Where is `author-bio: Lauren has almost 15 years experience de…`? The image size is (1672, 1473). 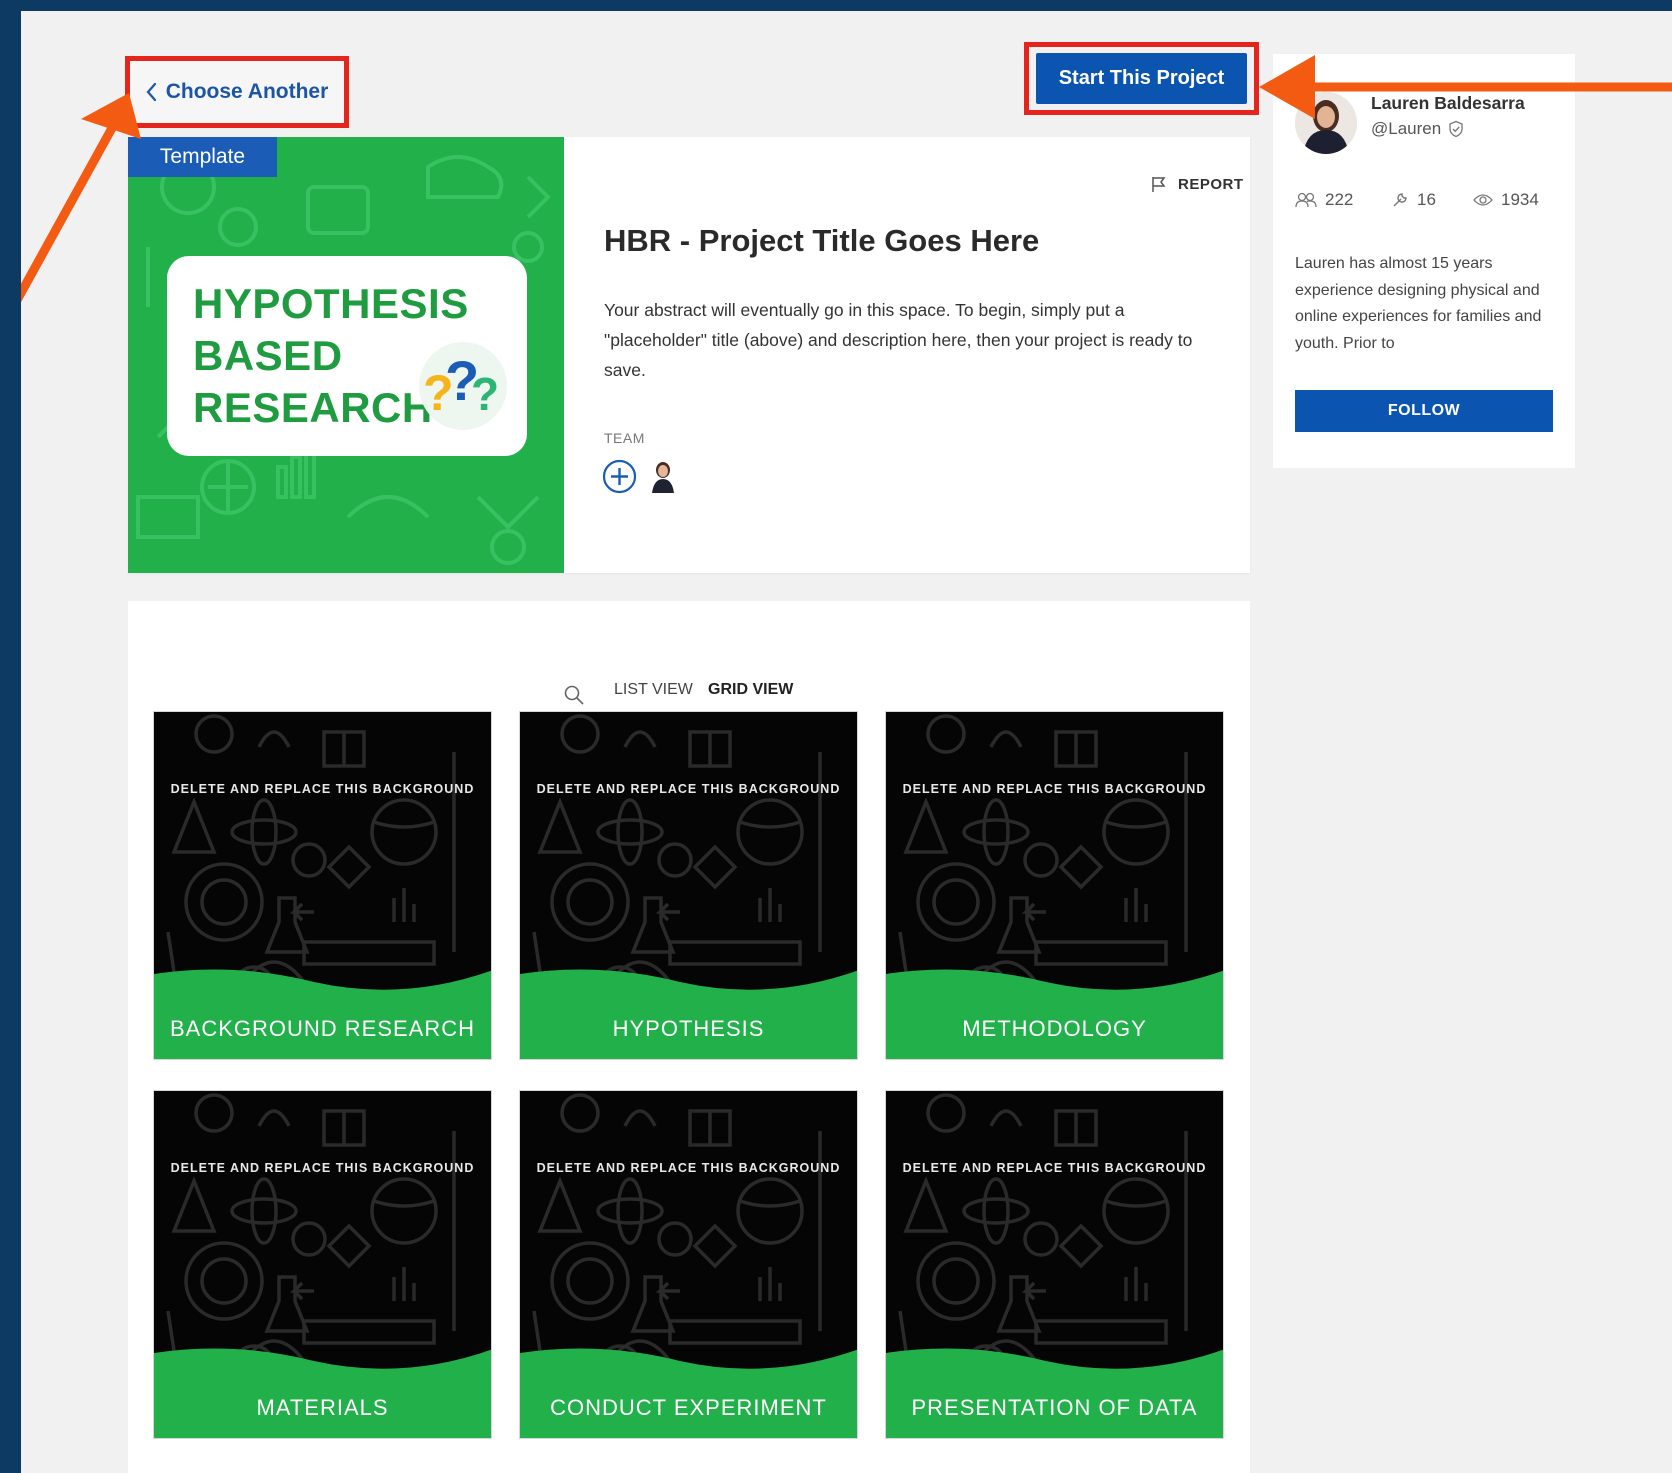
author-bio: Lauren has almost 15 years experience de… is located at coordinates (1418, 303).